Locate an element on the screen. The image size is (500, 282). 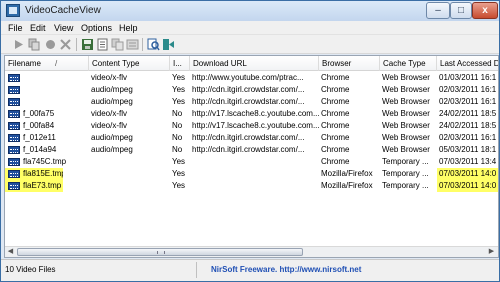
status-file-count: 10 Video Files is located at coordinates (30, 269).